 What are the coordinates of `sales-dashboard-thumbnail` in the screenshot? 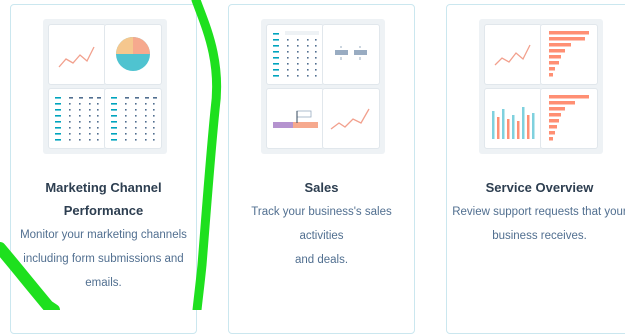 It's located at (323, 86).